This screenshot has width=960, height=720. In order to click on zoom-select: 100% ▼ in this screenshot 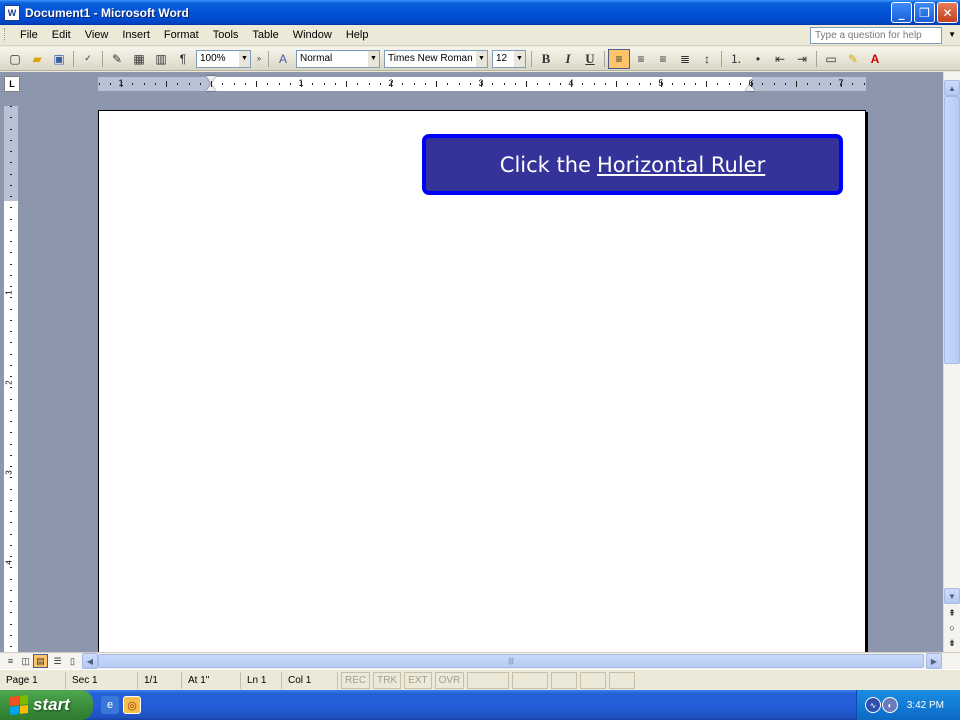, I will do `click(223, 58)`.